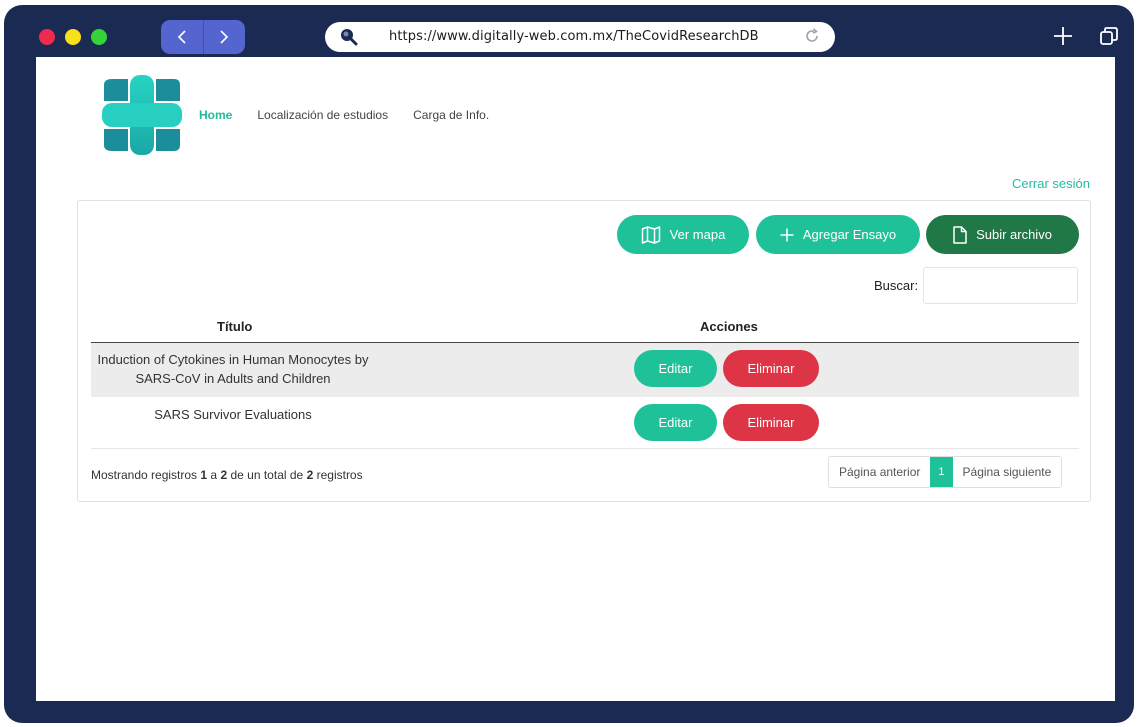 The image size is (1138, 727). I want to click on chevron-right-icon, so click(224, 37).